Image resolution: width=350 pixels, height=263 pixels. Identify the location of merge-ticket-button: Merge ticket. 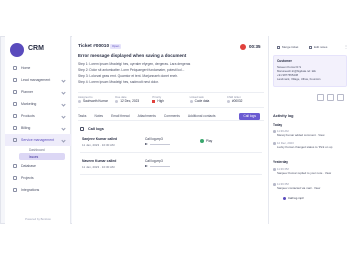
(287, 47).